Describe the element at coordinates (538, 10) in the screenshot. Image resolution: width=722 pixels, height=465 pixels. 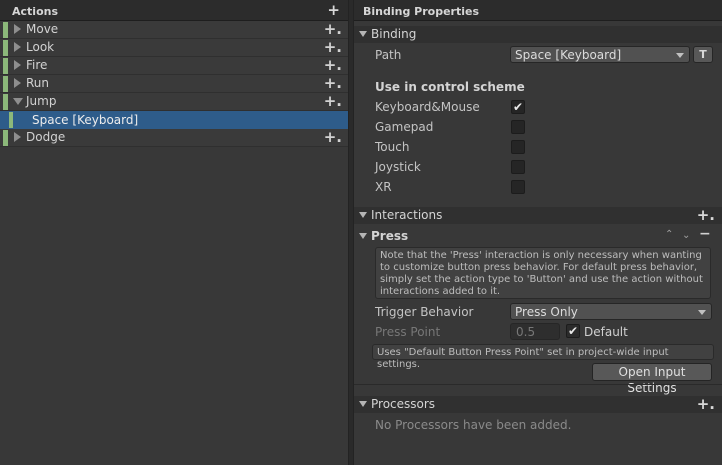
I see `properties-header: Binding Properties` at that location.